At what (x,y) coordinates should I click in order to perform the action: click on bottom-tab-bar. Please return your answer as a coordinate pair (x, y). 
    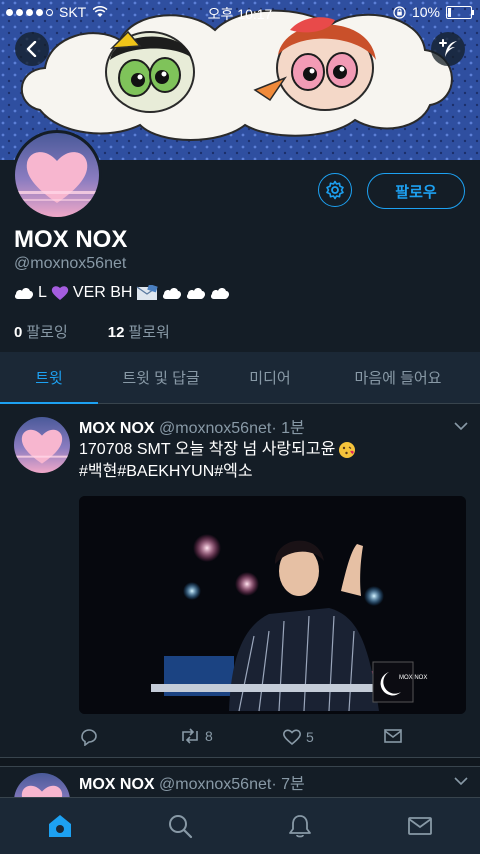
    Looking at the image, I should click on (240, 825).